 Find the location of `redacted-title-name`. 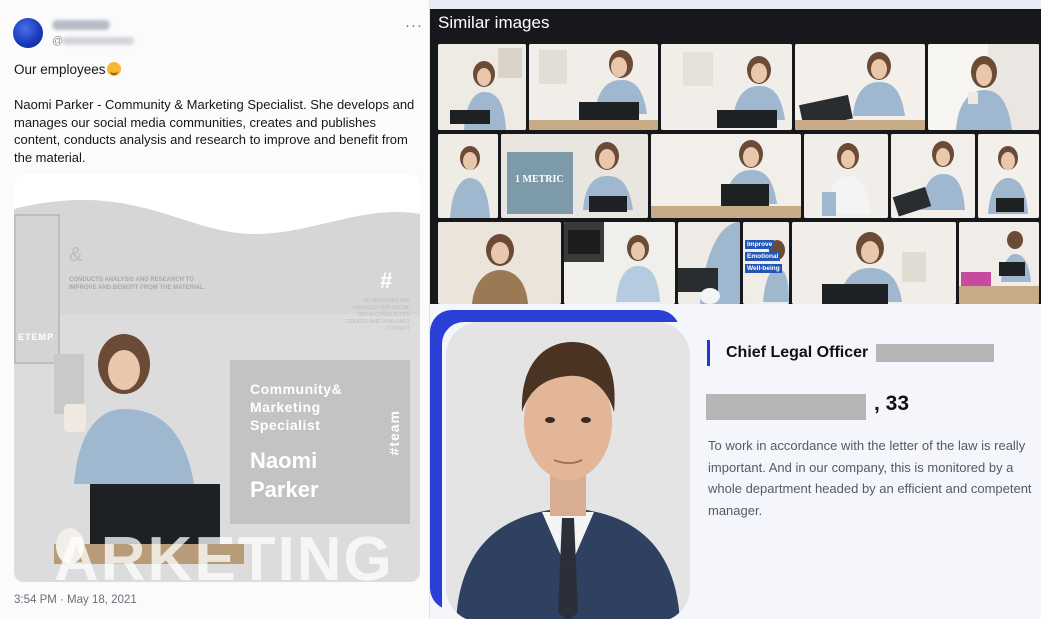

redacted-title-name is located at coordinates (935, 353).